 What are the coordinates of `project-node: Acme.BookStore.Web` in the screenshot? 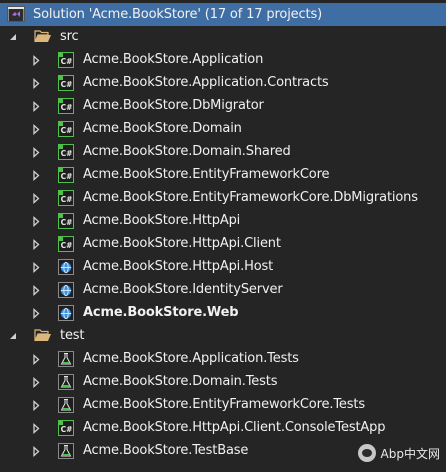 It's located at (223, 312).